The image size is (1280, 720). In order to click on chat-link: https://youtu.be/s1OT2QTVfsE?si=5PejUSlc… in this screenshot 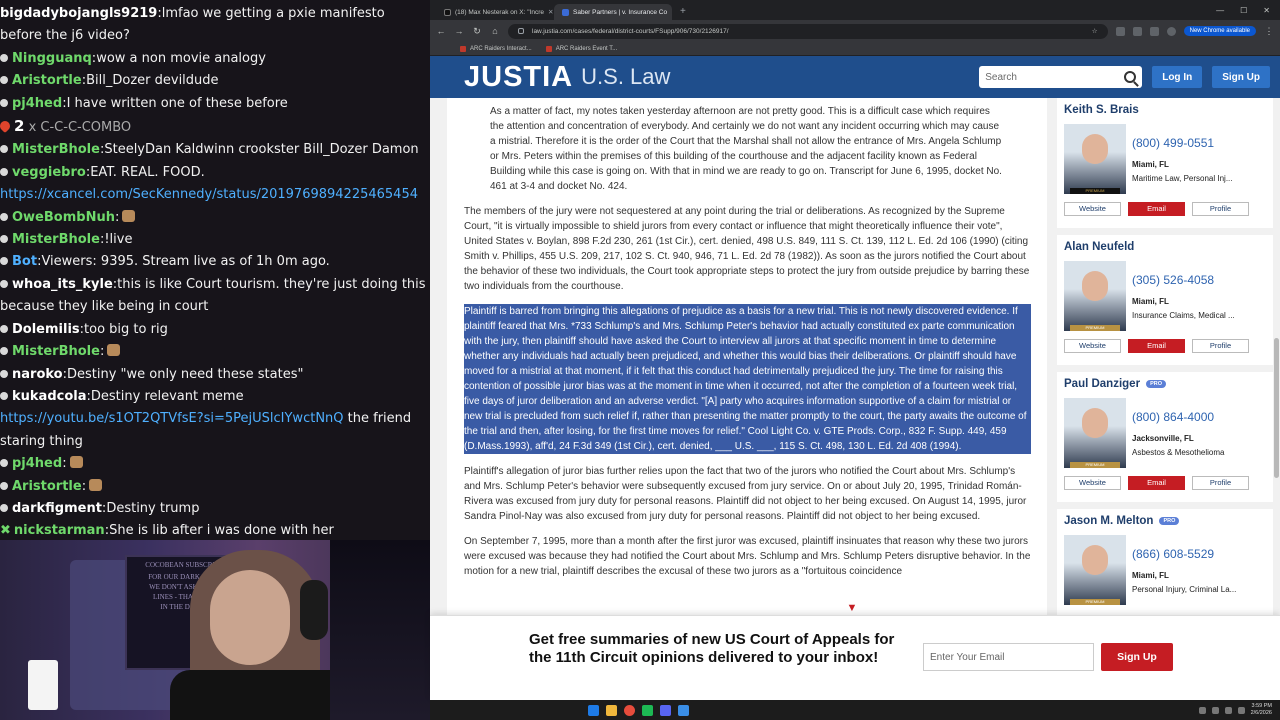, I will do `click(172, 418)`.